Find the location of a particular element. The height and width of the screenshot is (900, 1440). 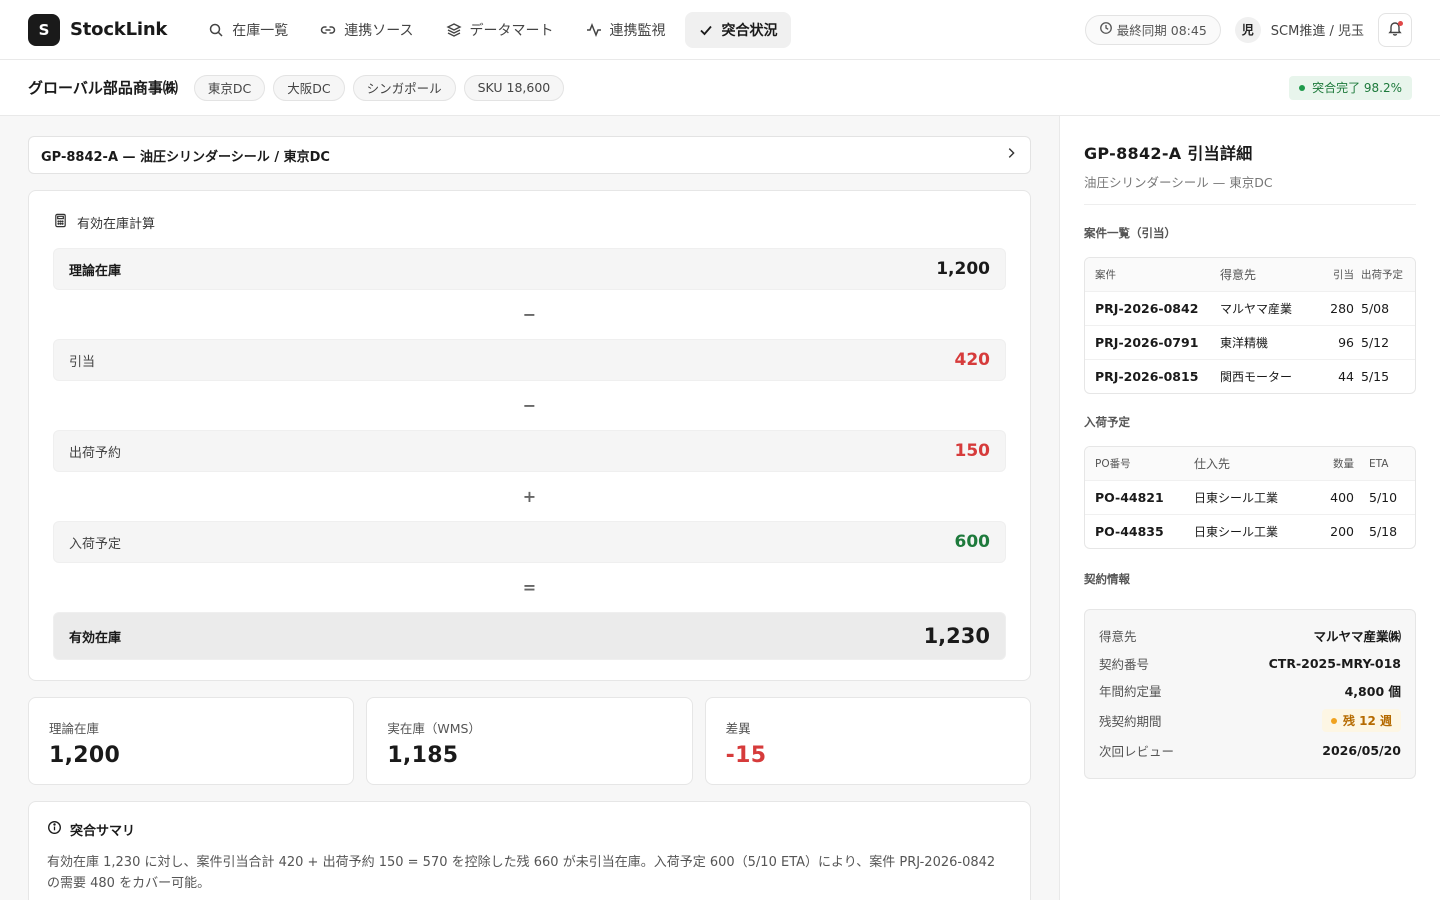

calc-title: 有効在庫計算 is located at coordinates (116, 224).